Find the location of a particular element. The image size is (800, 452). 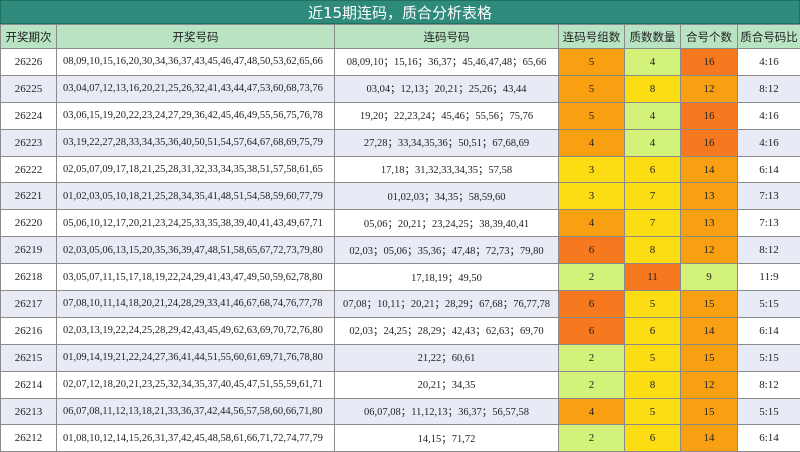

consecutive-numbers-cell: 17,18,19；49,50 is located at coordinates (447, 277).